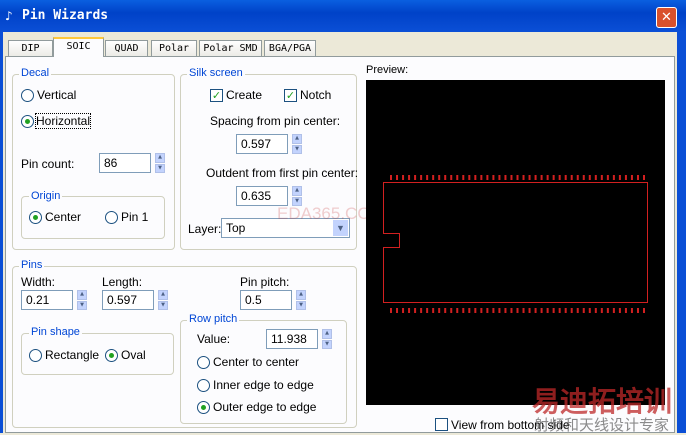  Describe the element at coordinates (57, 95) in the screenshot. I see `vertical-label: Vertical` at that location.